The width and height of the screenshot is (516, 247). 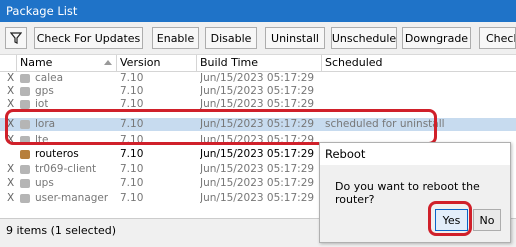 What do you see at coordinates (66, 169) in the screenshot?
I see `package-name: tr069-client` at bounding box center [66, 169].